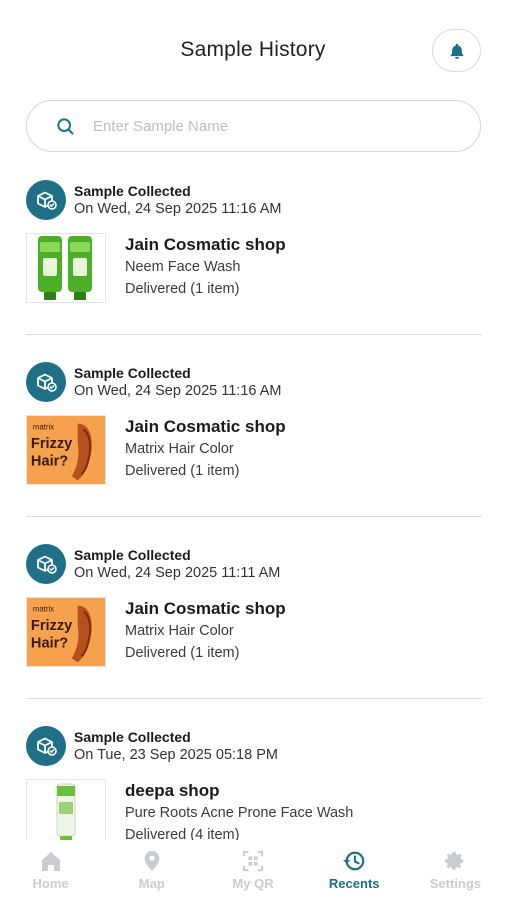 The width and height of the screenshot is (506, 900). I want to click on header: Sample History, so click(253, 50).